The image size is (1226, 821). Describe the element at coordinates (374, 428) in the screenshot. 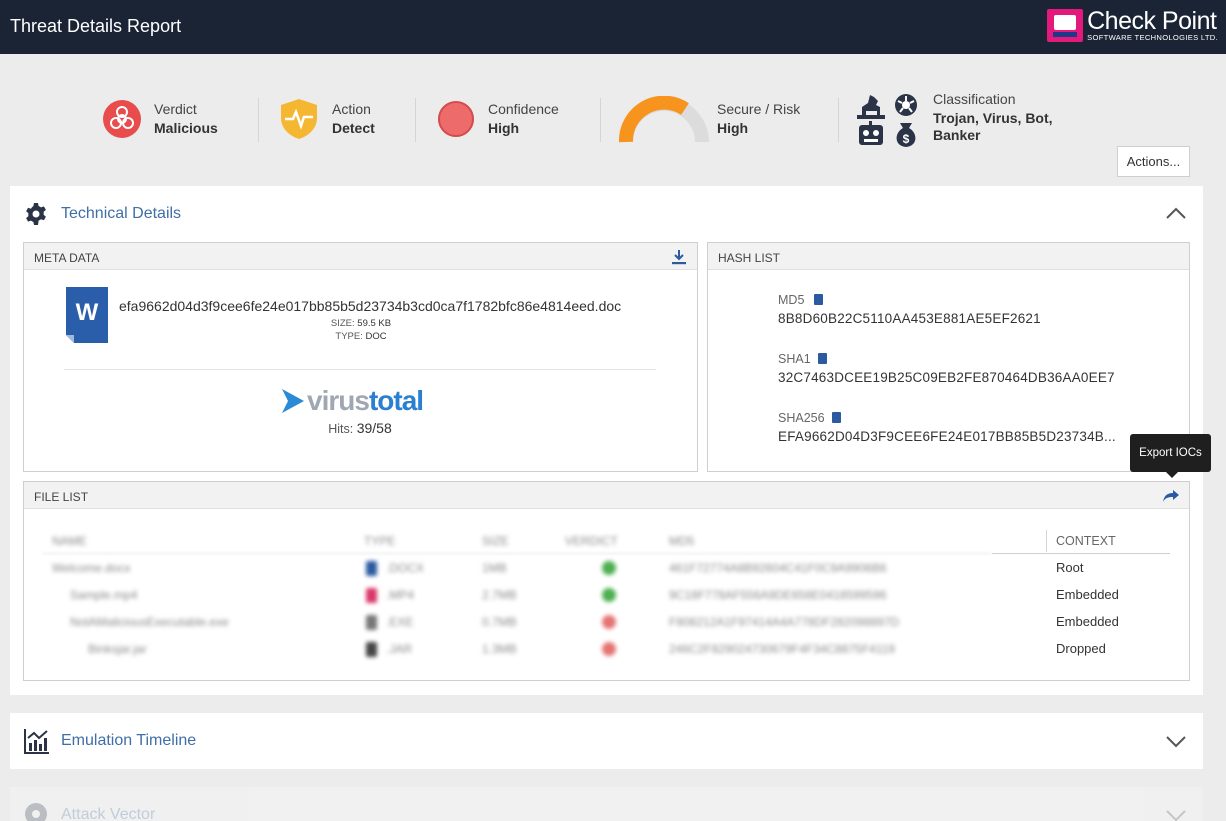

I see `hits-value: 39/58` at that location.